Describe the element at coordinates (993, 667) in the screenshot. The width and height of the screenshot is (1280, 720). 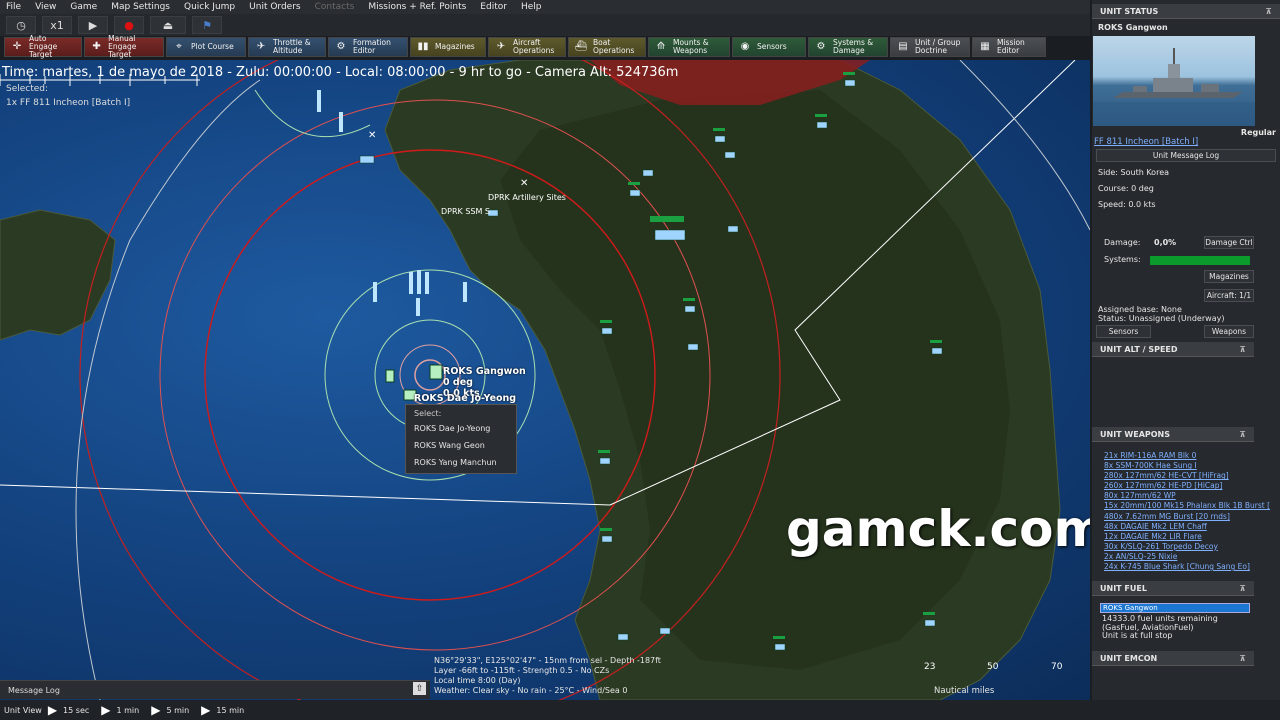
I see `scale-tick-label: 50` at that location.